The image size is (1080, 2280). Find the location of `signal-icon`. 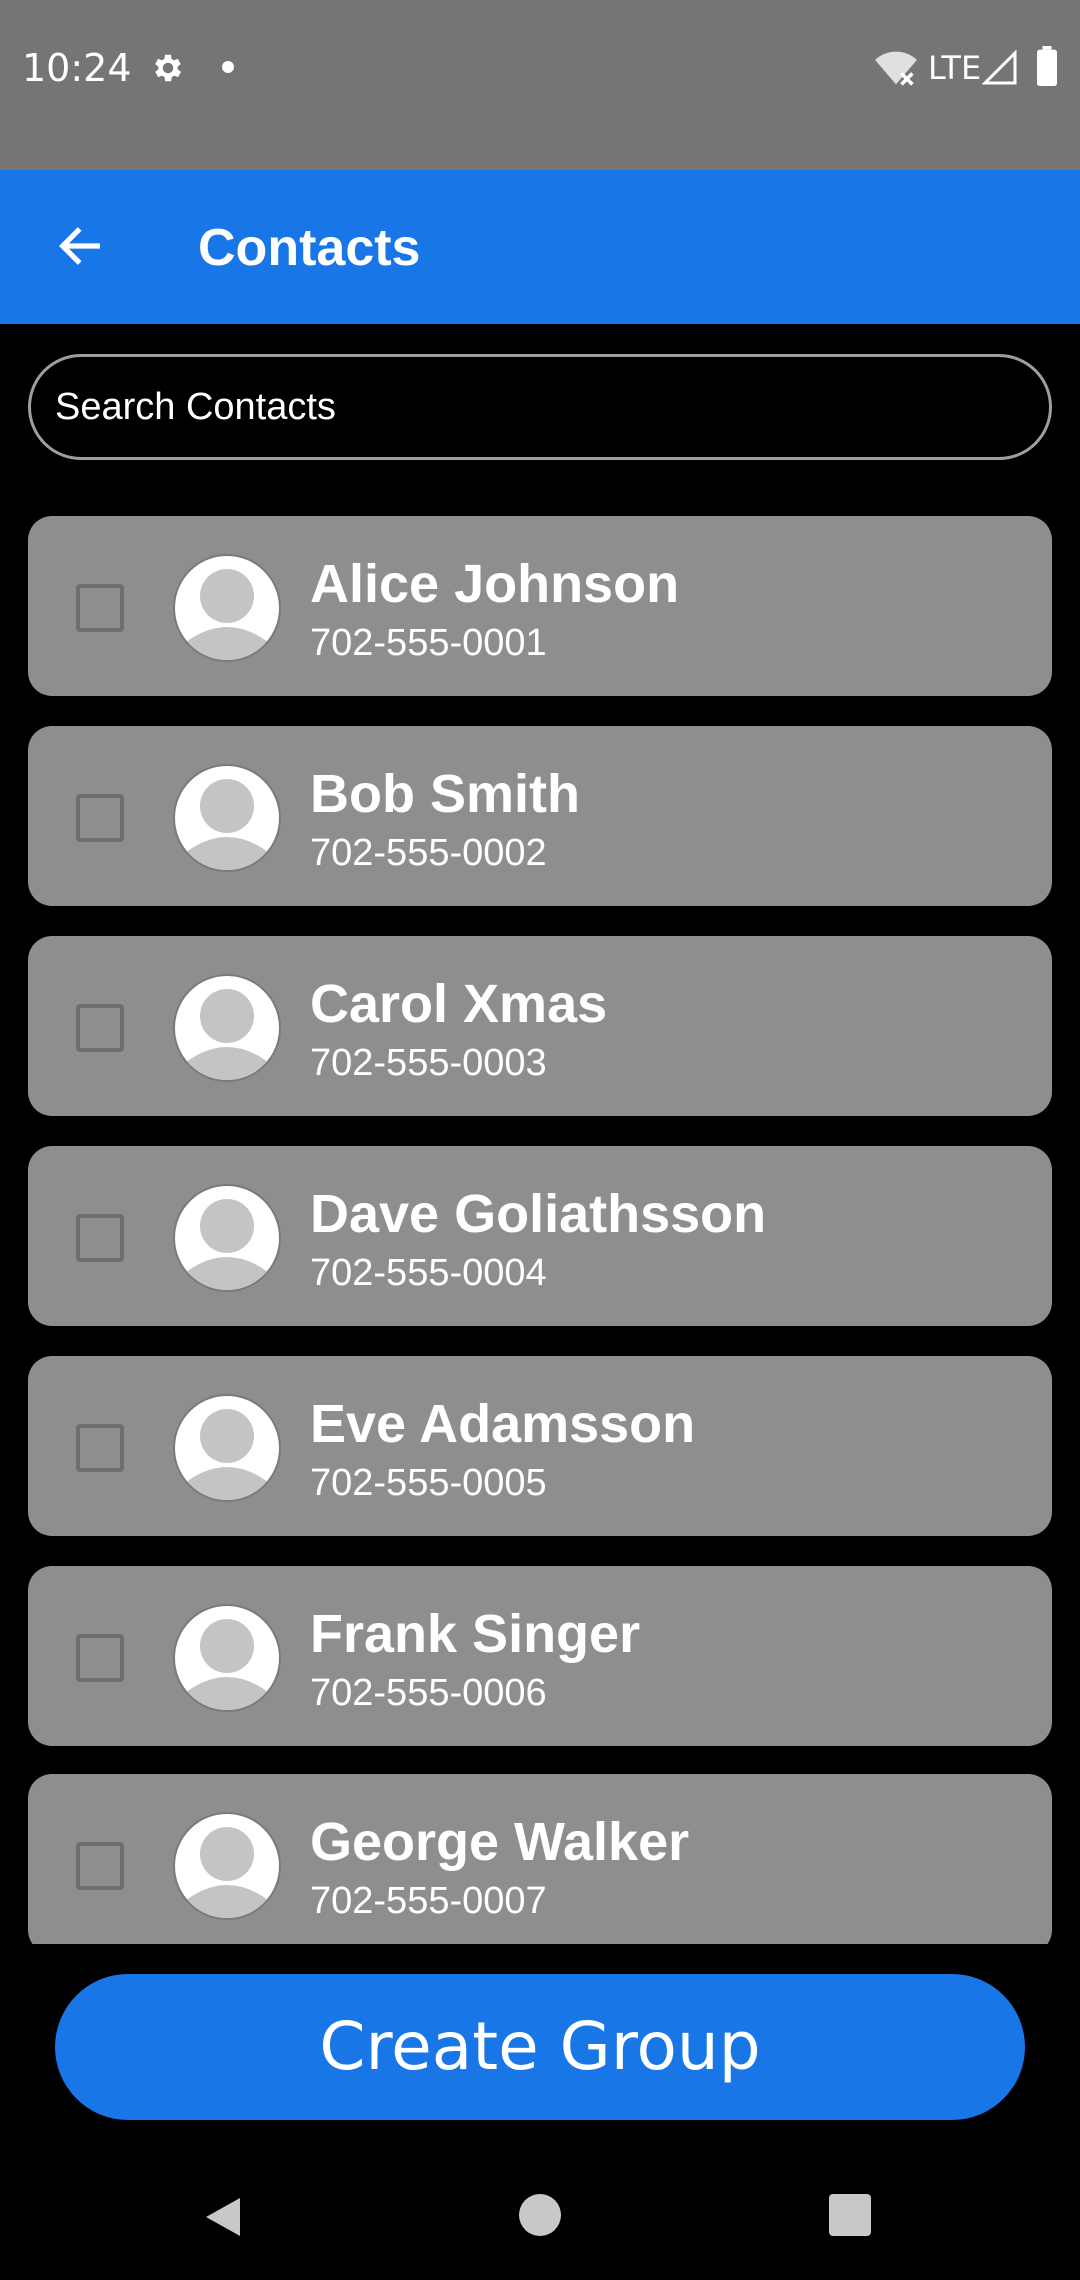

signal-icon is located at coordinates (999, 67).